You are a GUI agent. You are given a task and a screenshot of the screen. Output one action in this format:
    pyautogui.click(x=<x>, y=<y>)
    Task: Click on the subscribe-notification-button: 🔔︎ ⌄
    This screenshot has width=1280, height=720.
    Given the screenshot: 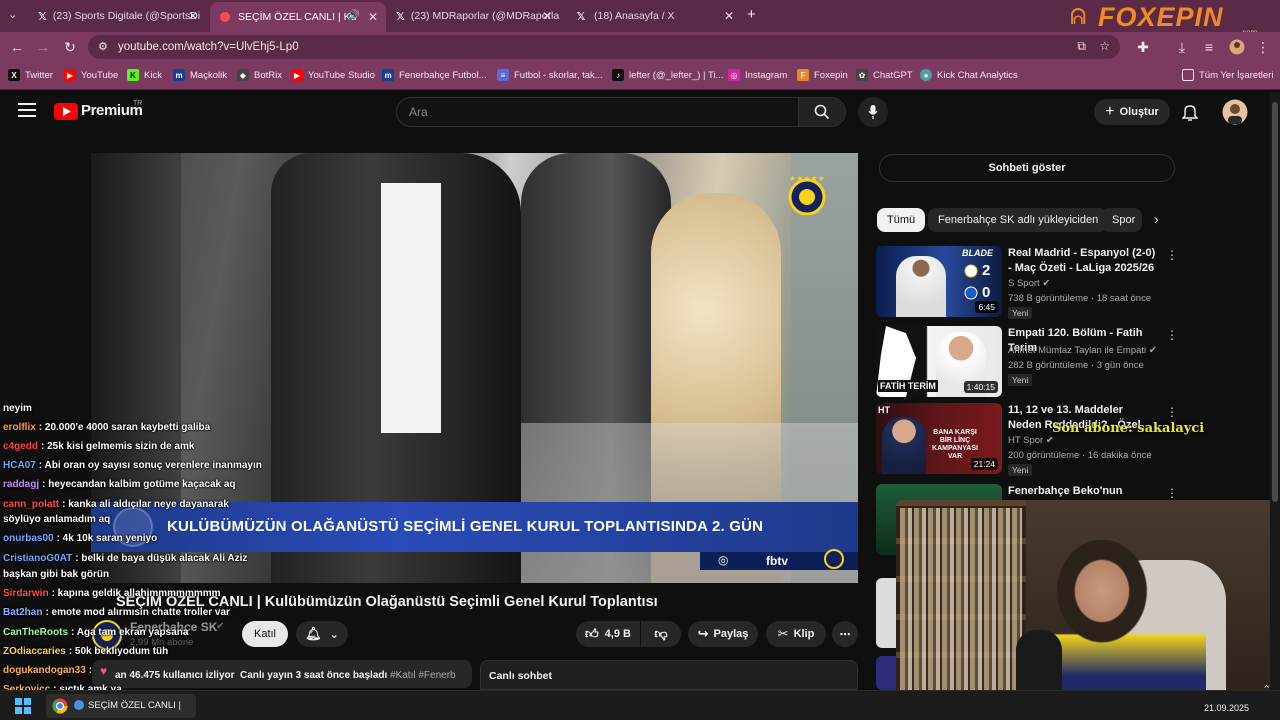 What is the action you would take?
    pyautogui.click(x=322, y=634)
    